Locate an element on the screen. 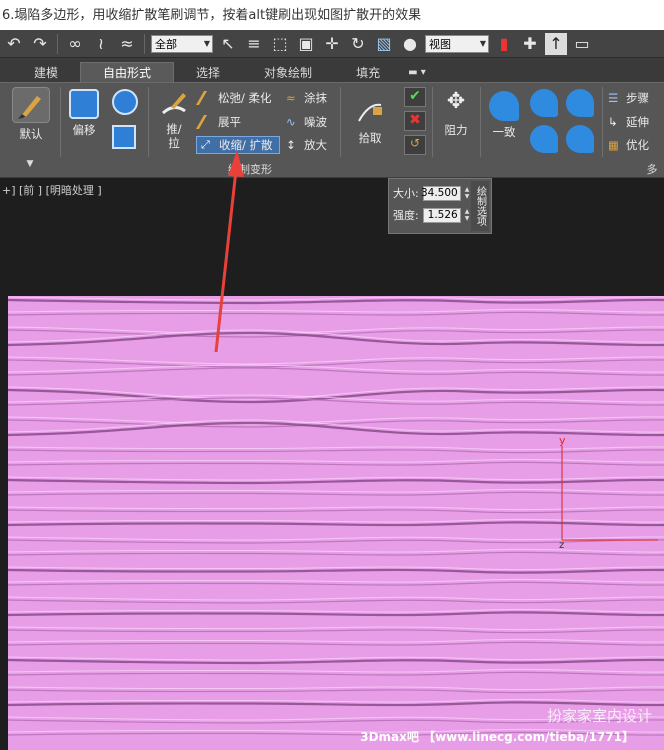 The width and height of the screenshot is (664, 750). inflate-label: 放大 is located at coordinates (315, 145).